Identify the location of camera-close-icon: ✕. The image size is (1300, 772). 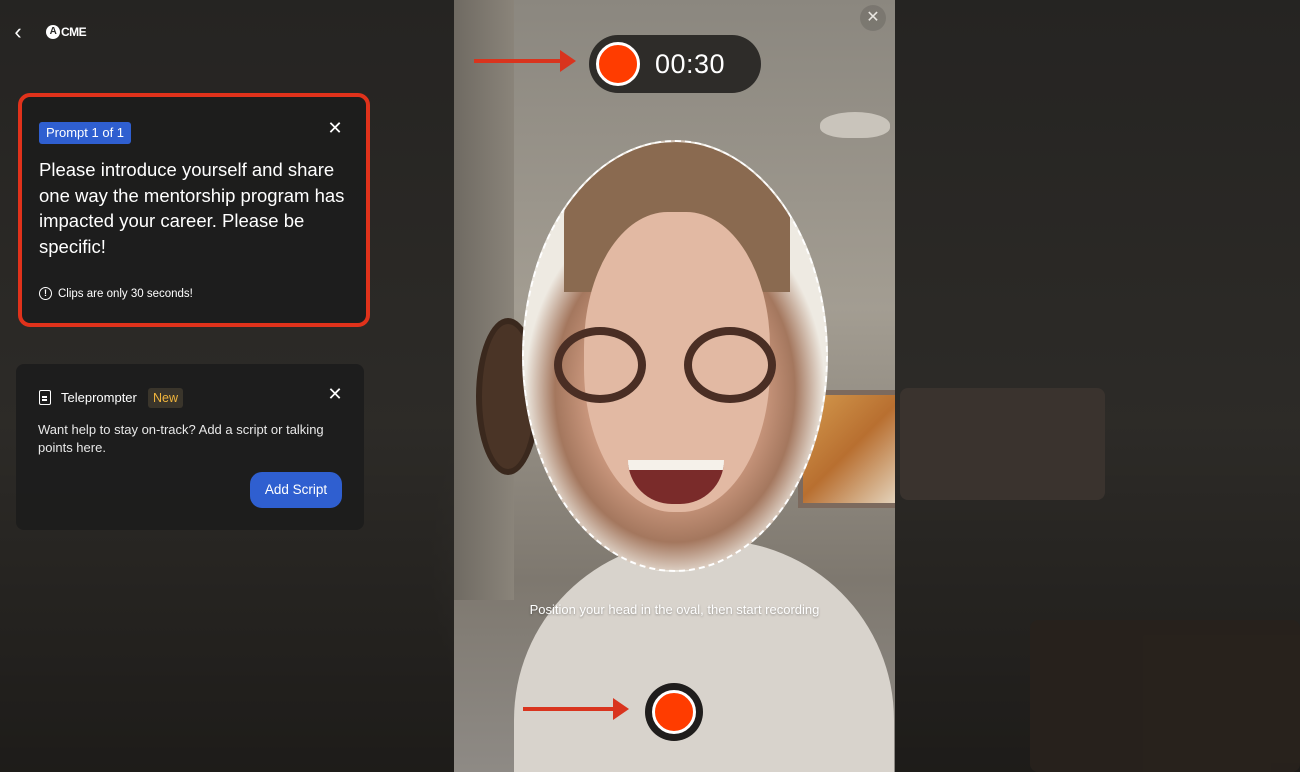
(873, 18).